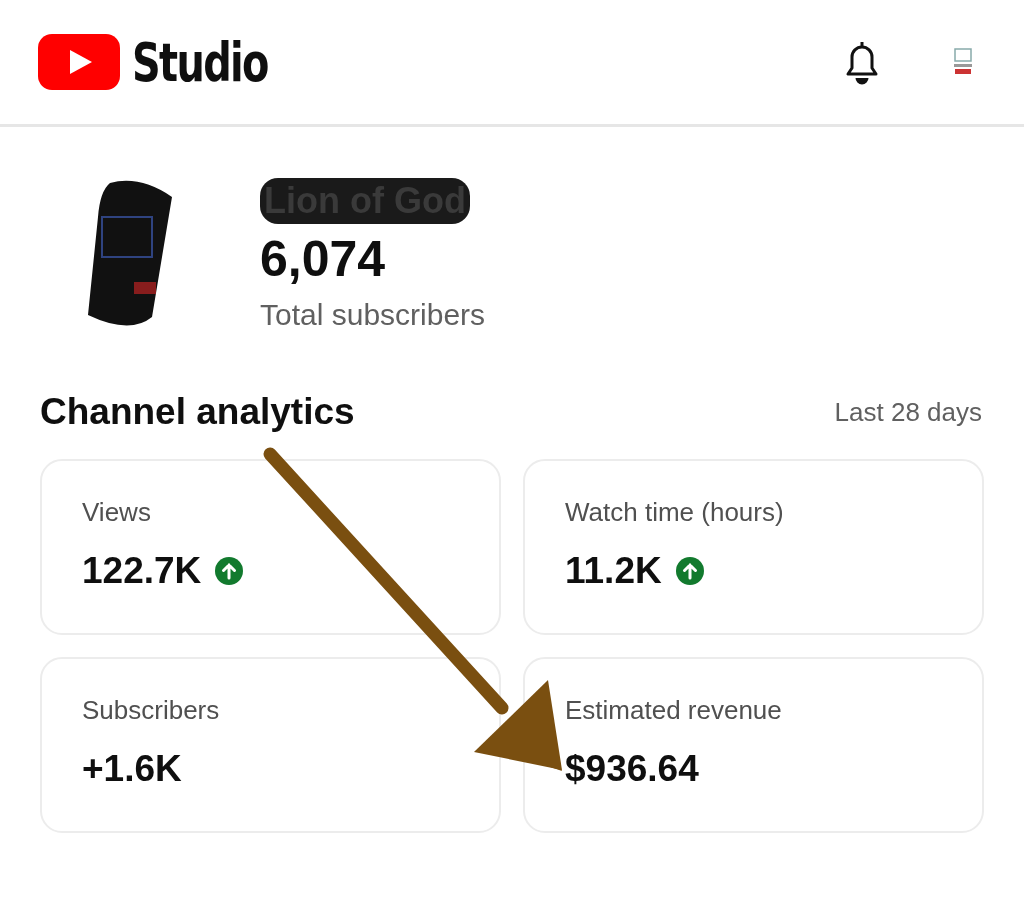 The image size is (1024, 903). Describe the element at coordinates (151, 710) in the screenshot. I see `metric-label: Subscribers` at that location.